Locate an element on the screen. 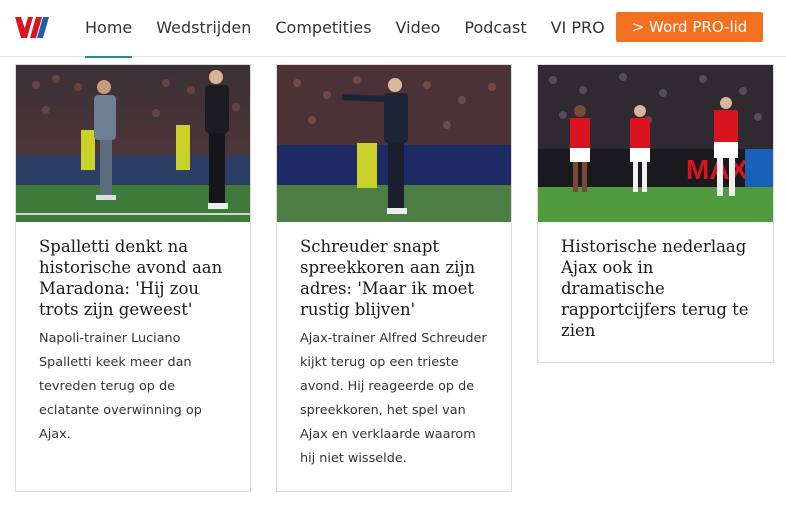 The width and height of the screenshot is (786, 507). nav-item-home: Home is located at coordinates (108, 29).